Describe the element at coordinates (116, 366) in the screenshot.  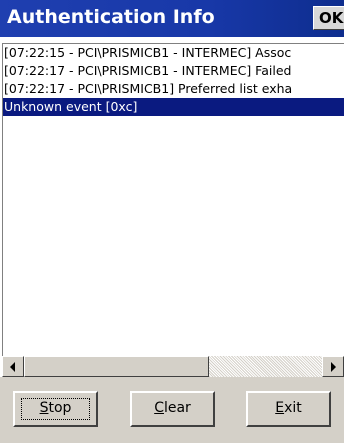
I see `scrollbar-thumb` at that location.